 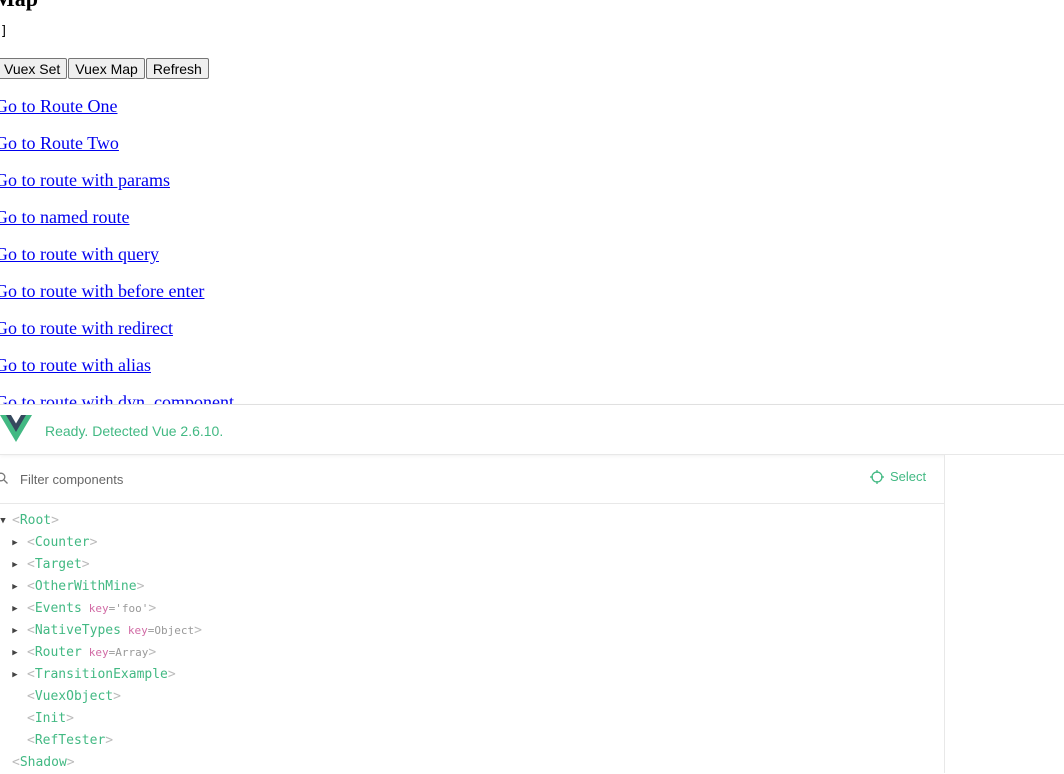 I want to click on component-label: <Shadow>, so click(x=43, y=763).